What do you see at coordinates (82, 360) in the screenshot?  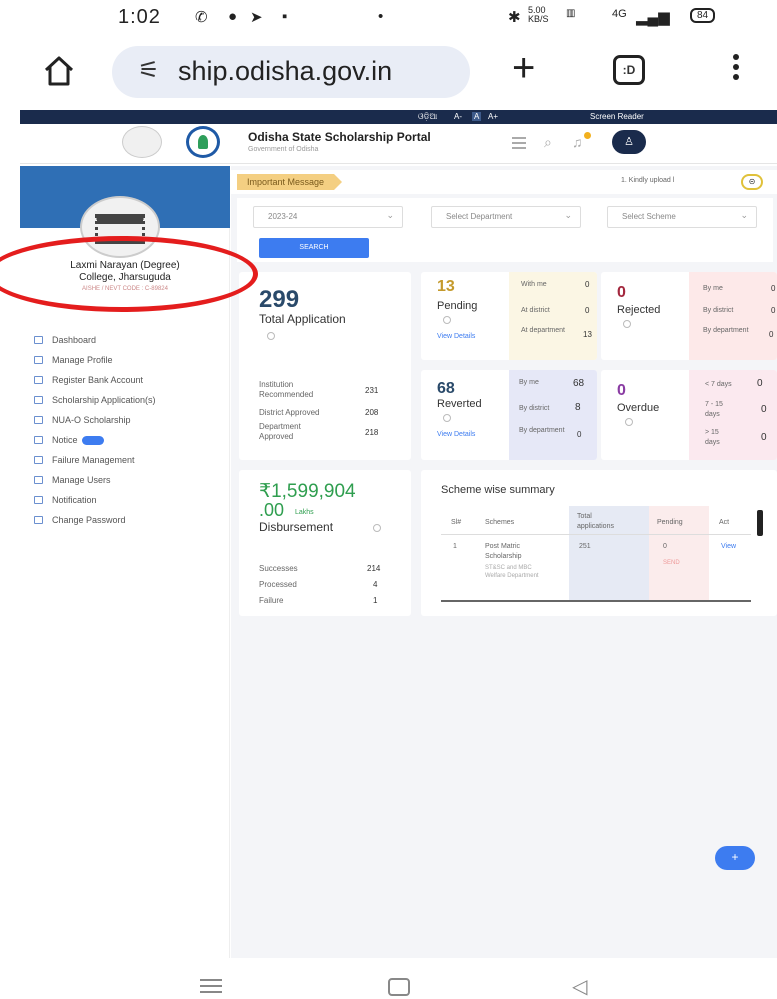 I see `sidebar-item-label: Manage Profile` at bounding box center [82, 360].